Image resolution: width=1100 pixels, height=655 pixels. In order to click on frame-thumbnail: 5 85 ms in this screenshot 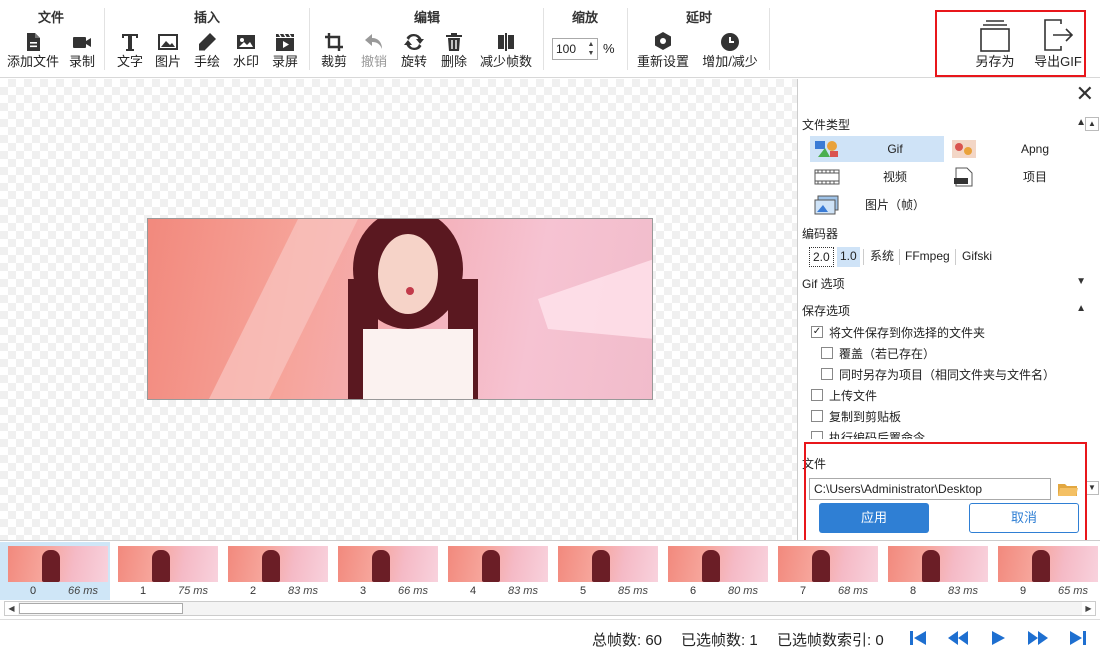, I will do `click(605, 571)`.